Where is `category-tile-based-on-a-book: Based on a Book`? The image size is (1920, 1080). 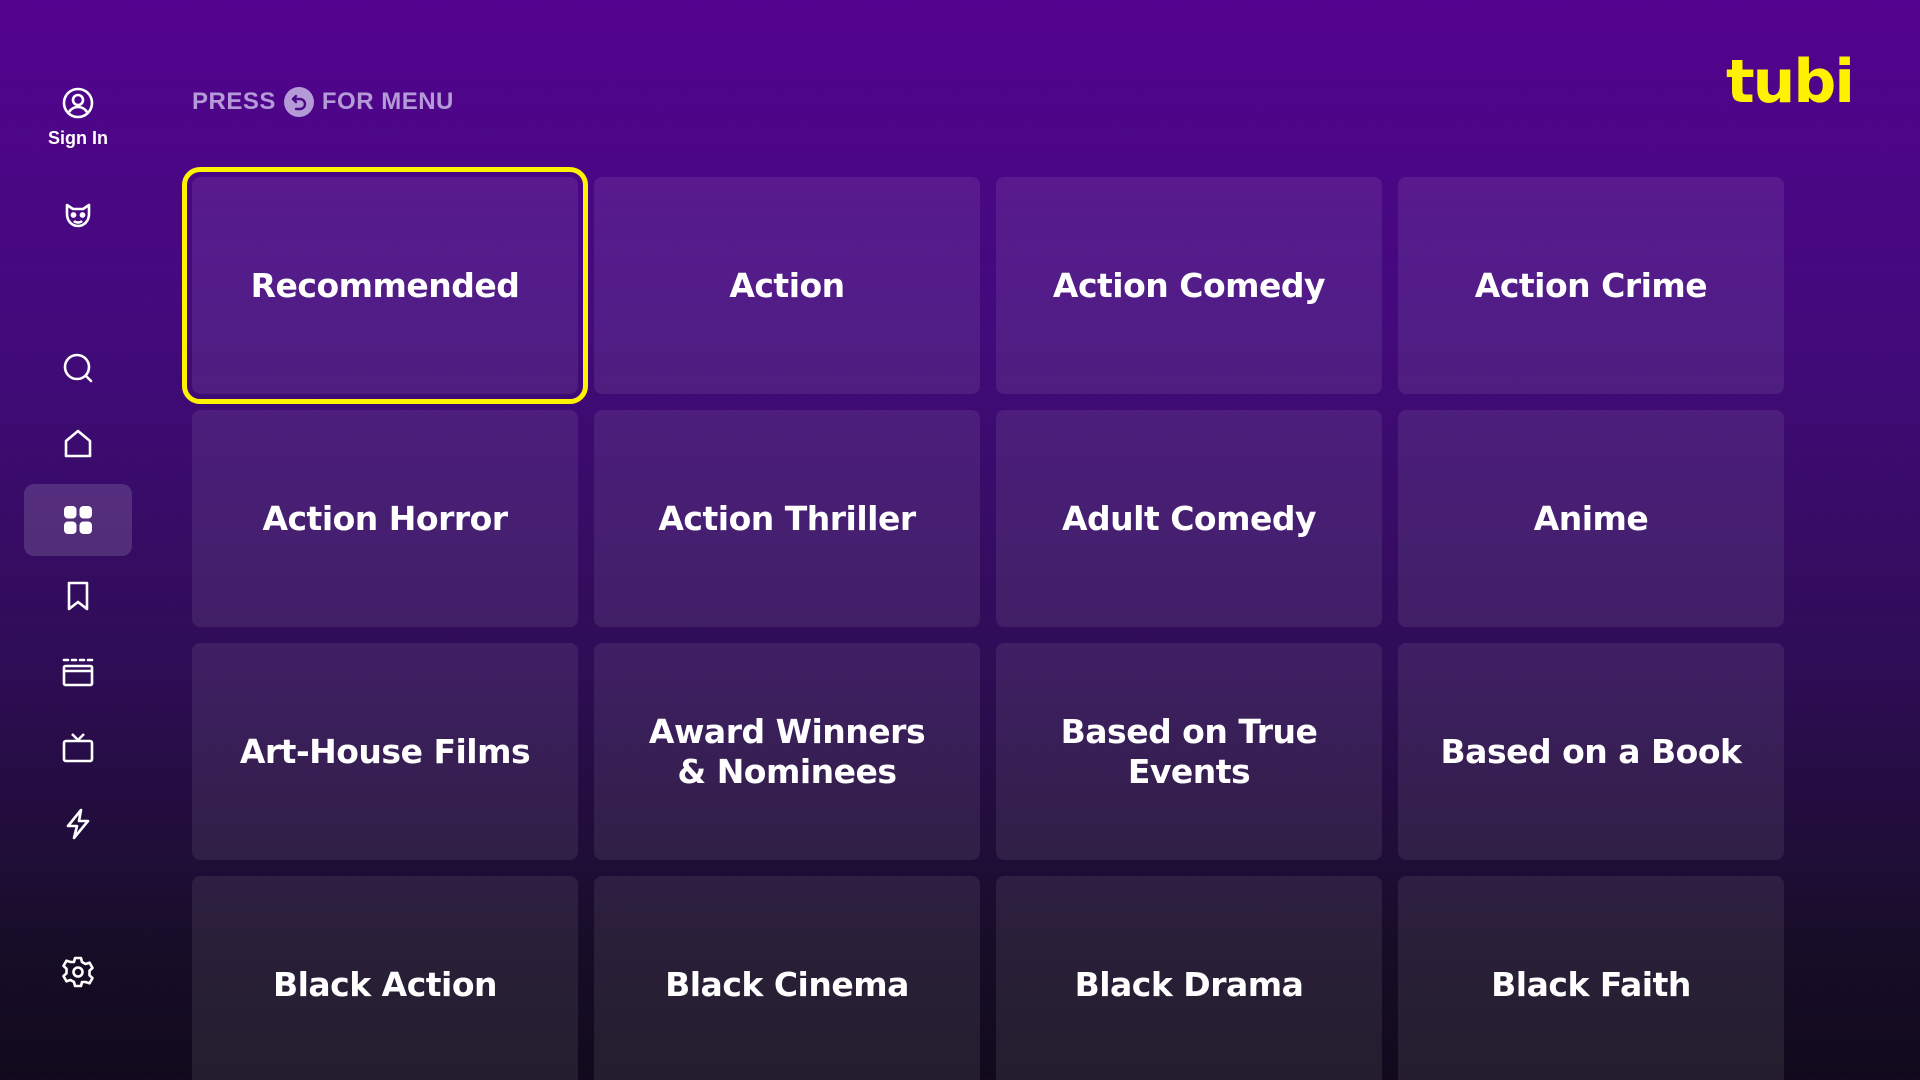 category-tile-based-on-a-book: Based on a Book is located at coordinates (1591, 751).